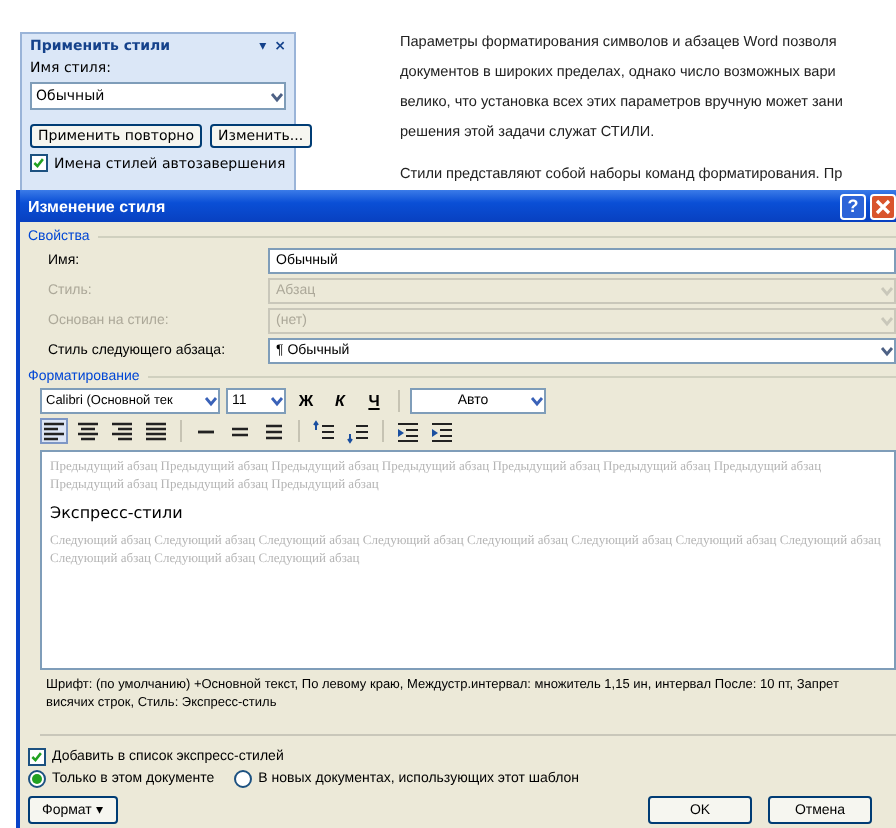  What do you see at coordinates (306, 401) in the screenshot?
I see `text-style-button: Ж` at bounding box center [306, 401].